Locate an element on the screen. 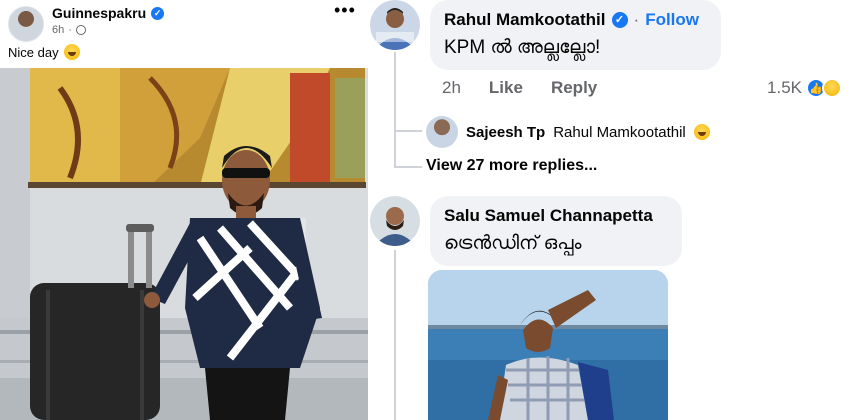 This screenshot has height=420, width=850. post-author-avatar is located at coordinates (26, 24).